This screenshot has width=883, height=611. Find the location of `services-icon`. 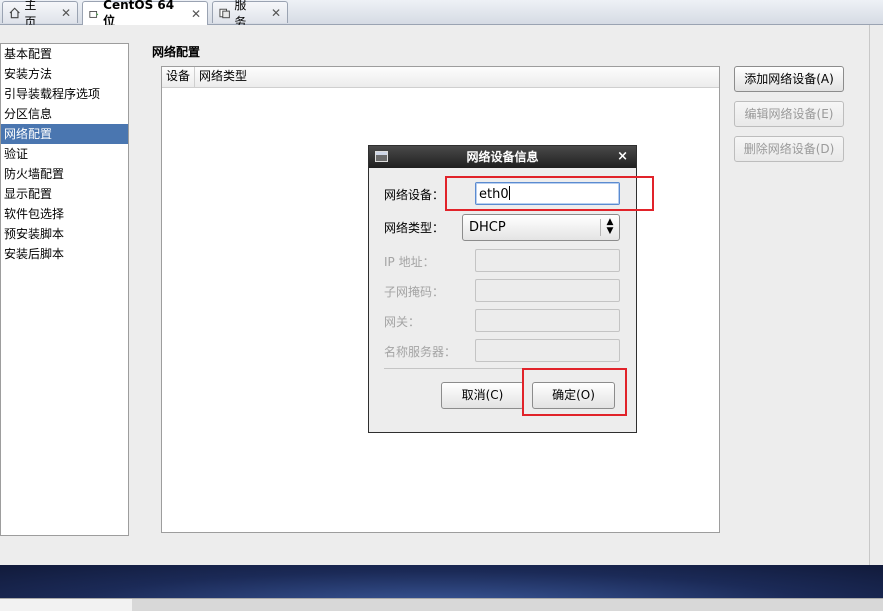

services-icon is located at coordinates (224, 13).